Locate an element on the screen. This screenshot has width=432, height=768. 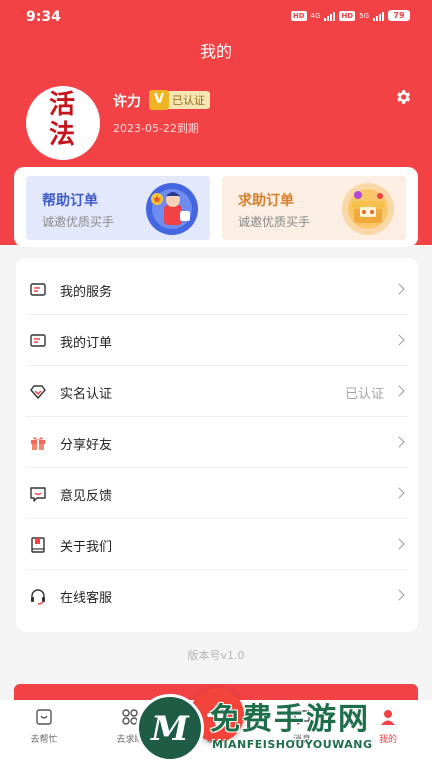
watermark-logo: M is located at coordinates (170, 728).